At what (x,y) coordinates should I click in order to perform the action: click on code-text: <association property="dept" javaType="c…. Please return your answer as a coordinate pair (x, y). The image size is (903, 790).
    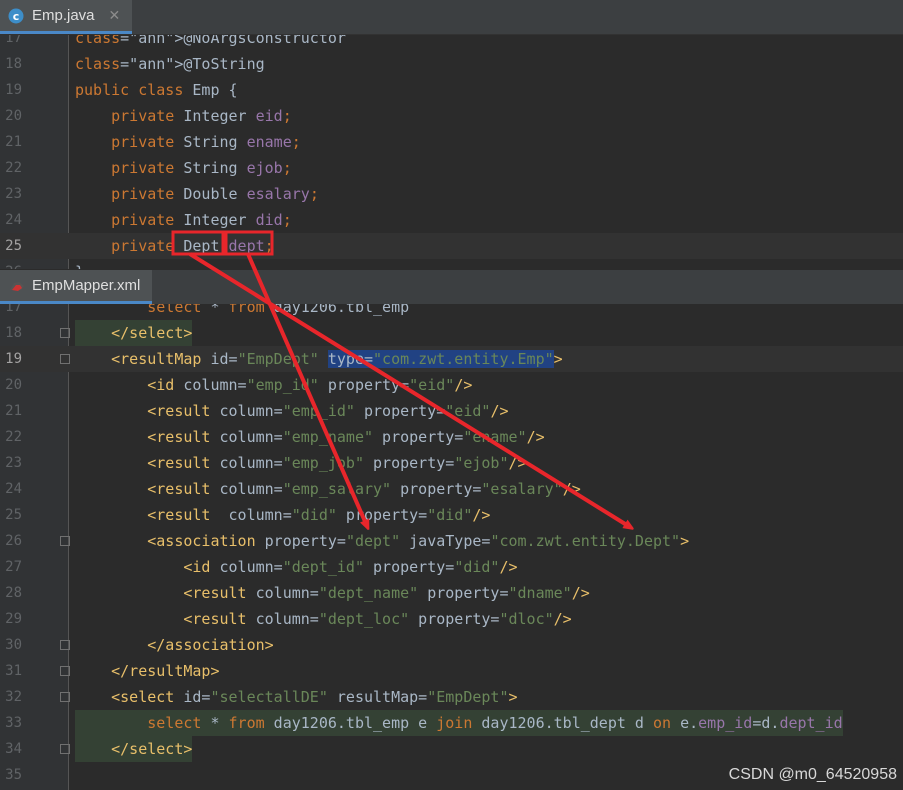
    Looking at the image, I should click on (418, 541).